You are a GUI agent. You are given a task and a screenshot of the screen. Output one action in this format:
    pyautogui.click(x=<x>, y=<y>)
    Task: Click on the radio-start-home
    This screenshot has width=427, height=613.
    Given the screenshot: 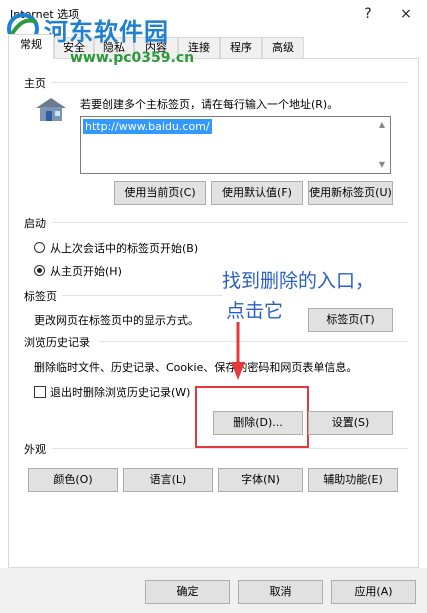 What is the action you would take?
    pyautogui.click(x=39, y=270)
    